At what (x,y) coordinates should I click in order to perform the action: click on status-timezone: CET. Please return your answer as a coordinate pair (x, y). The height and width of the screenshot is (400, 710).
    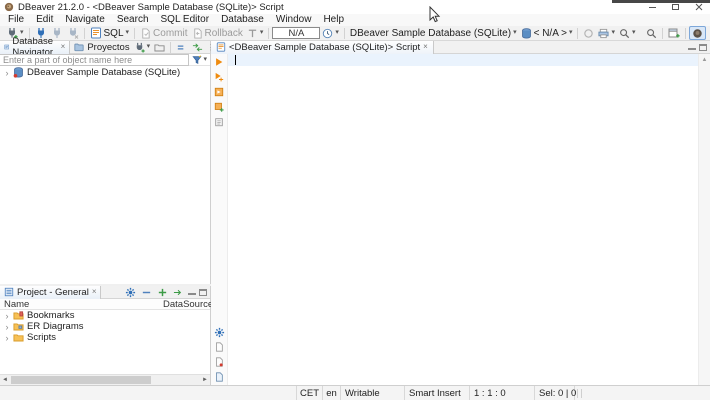
    Looking at the image, I should click on (309, 393).